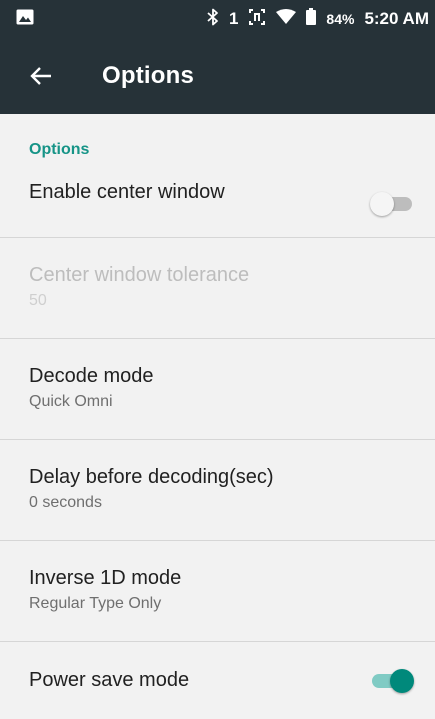 This screenshot has height=719, width=435. I want to click on toolbar: Options, so click(217, 76).